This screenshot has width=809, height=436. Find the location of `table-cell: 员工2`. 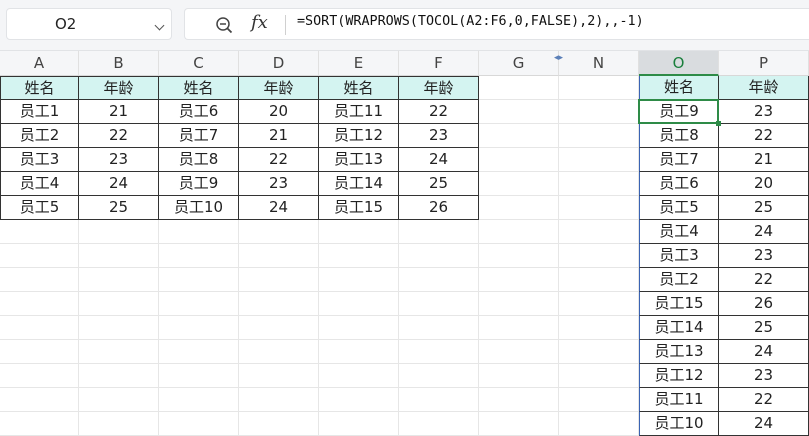

table-cell: 员工2 is located at coordinates (39, 136).